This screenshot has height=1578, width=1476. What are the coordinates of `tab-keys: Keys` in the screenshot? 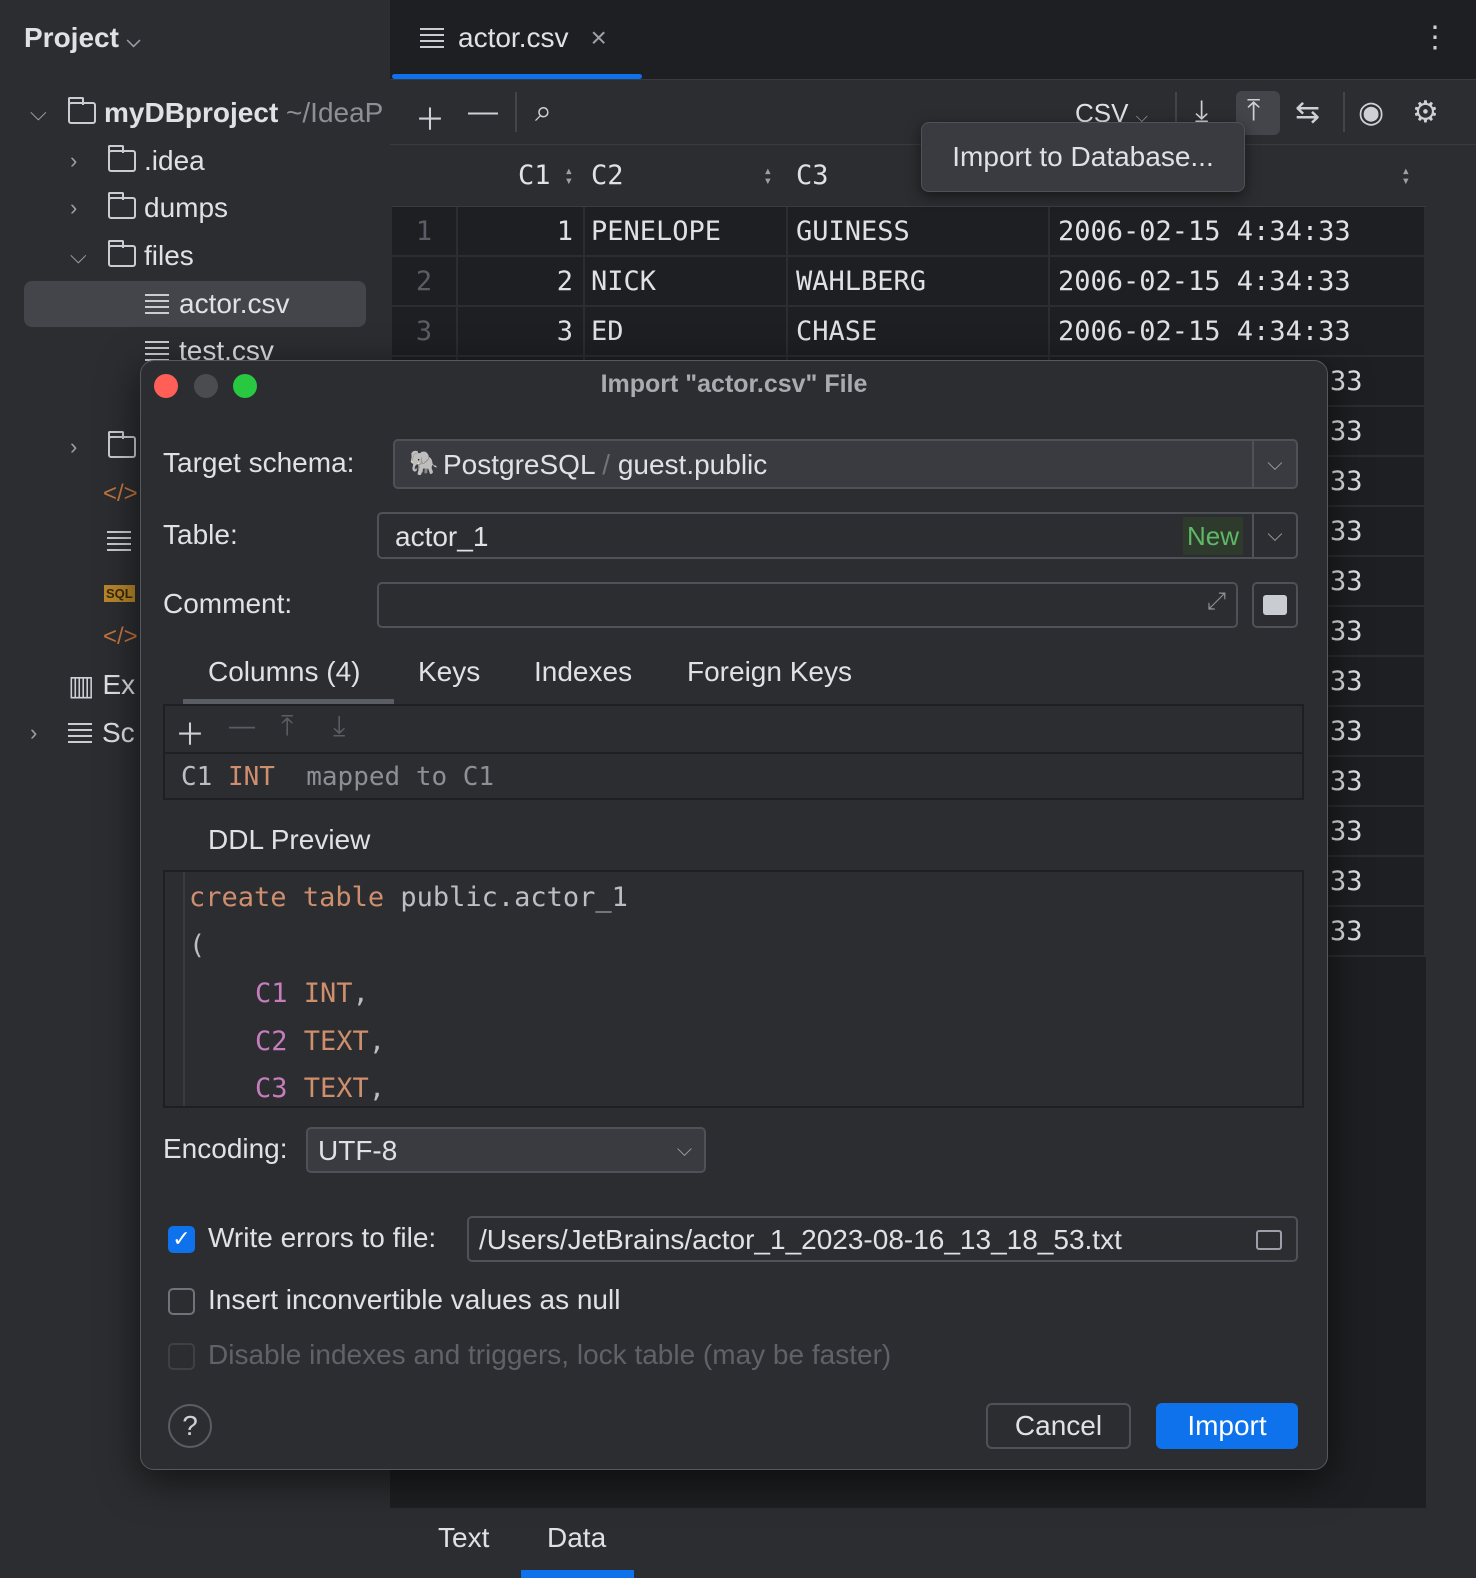 It's located at (449, 672).